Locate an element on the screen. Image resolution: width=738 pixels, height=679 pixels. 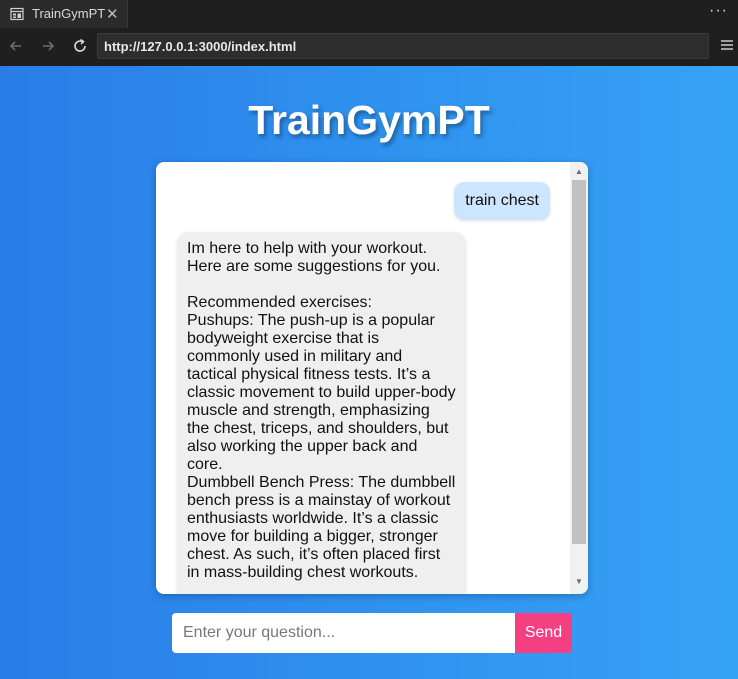
browser-tab: TrainGymPT ✕ is located at coordinates (64, 14).